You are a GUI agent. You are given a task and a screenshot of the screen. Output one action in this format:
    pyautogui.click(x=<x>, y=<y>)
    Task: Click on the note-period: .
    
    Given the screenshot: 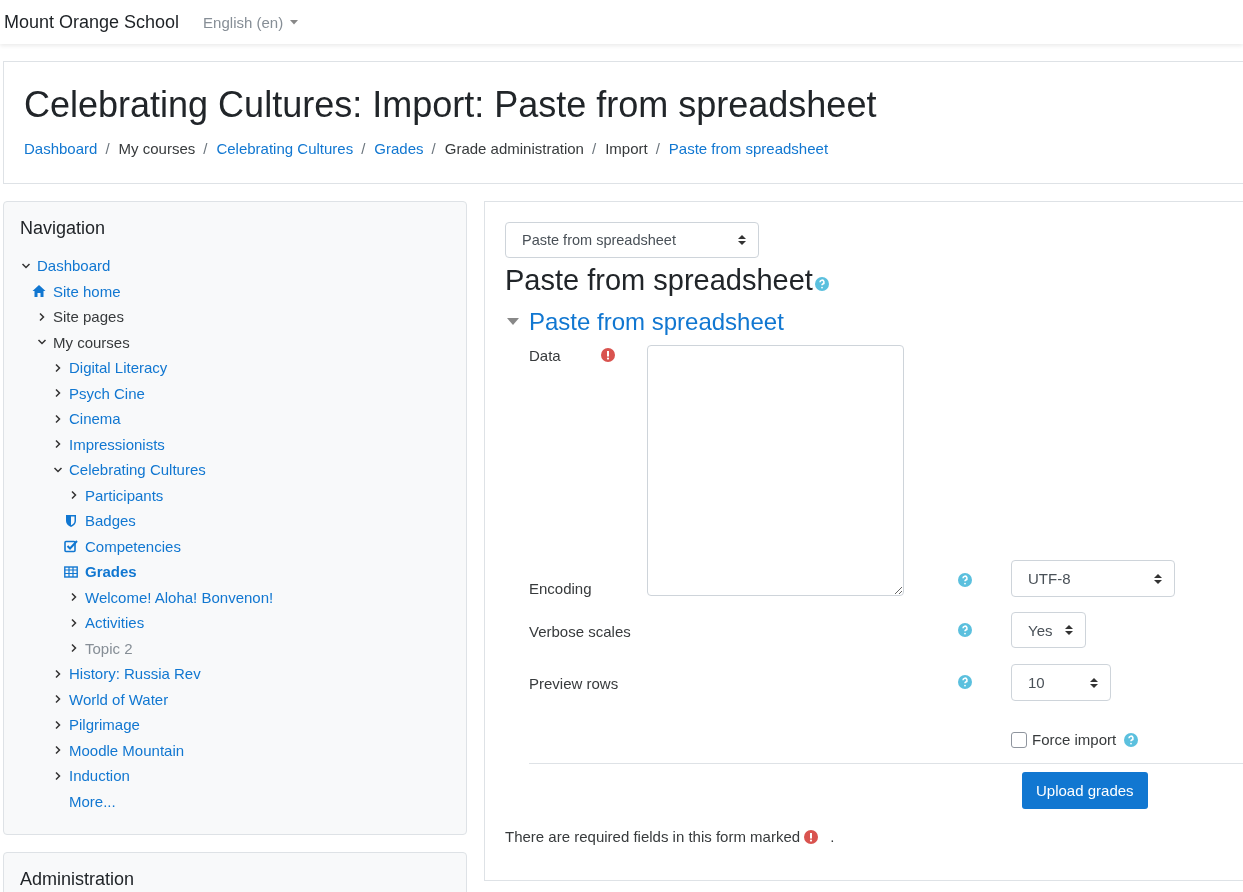 What is the action you would take?
    pyautogui.click(x=832, y=836)
    